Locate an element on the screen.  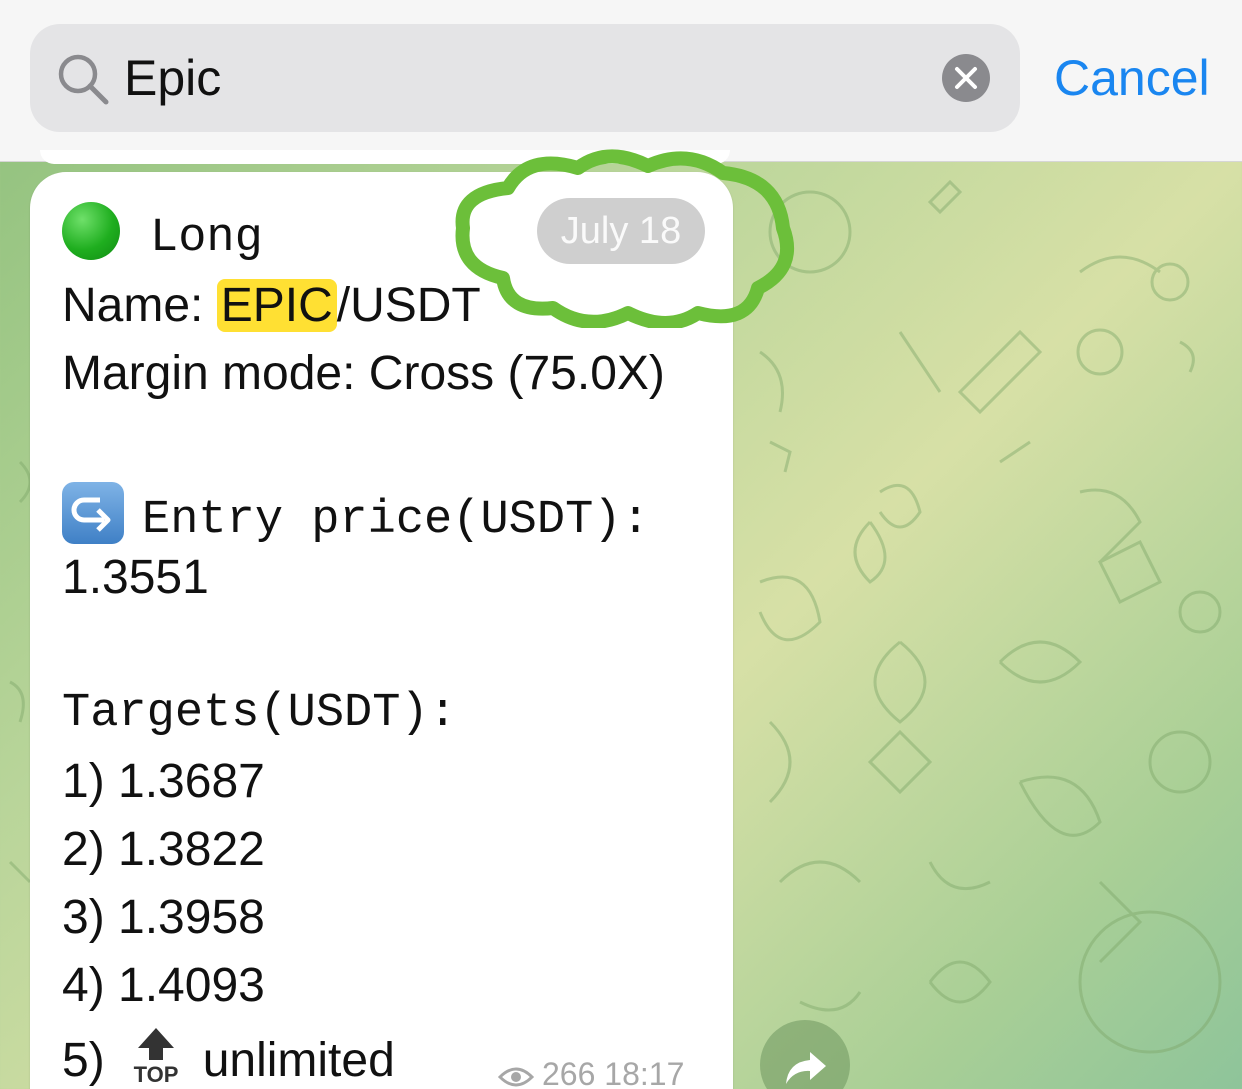
entry-line: Entry price(USDT): is located at coordinates (356, 515).